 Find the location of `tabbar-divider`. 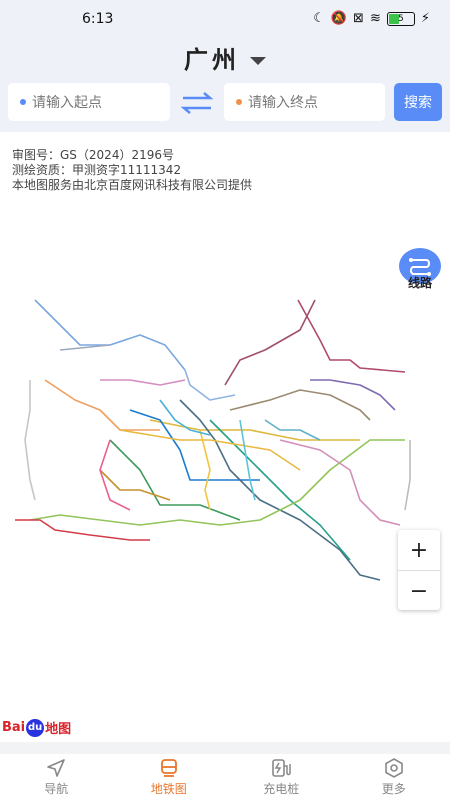

tabbar-divider is located at coordinates (225, 748).